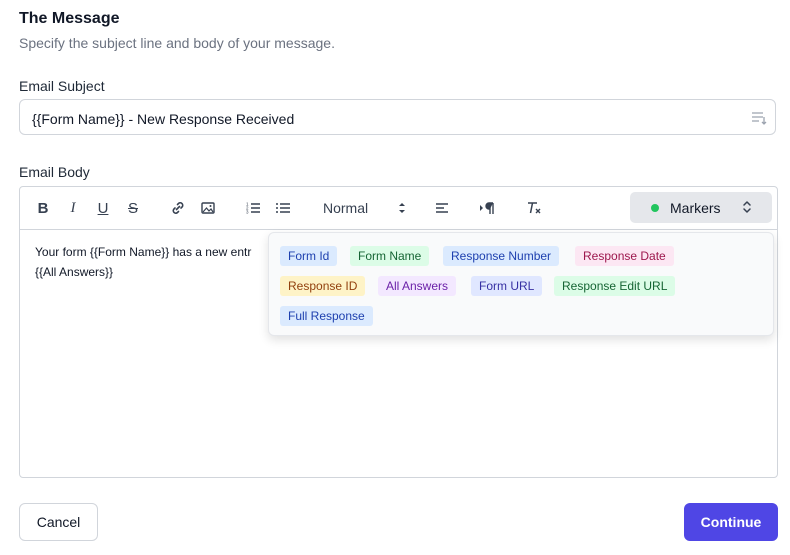 The image size is (790, 555). What do you see at coordinates (615, 286) in the screenshot?
I see `marker-chip: Response Edit URL` at bounding box center [615, 286].